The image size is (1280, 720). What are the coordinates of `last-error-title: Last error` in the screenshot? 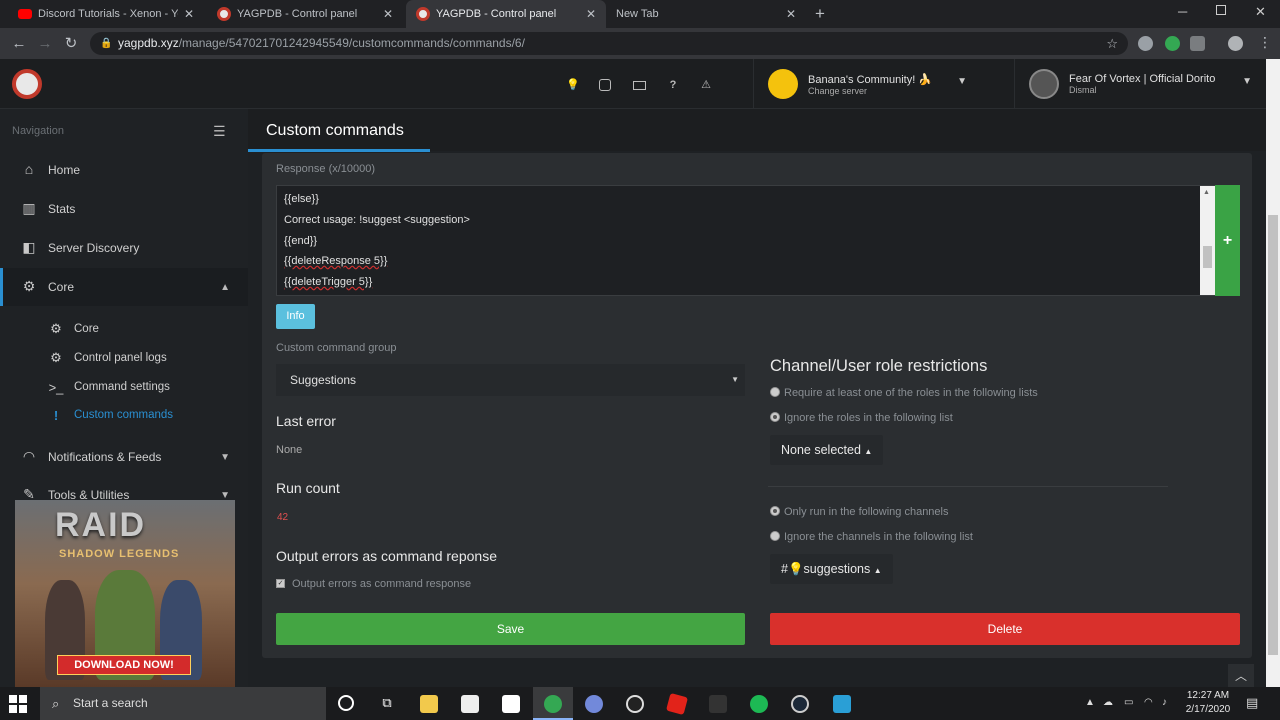 It's located at (306, 421).